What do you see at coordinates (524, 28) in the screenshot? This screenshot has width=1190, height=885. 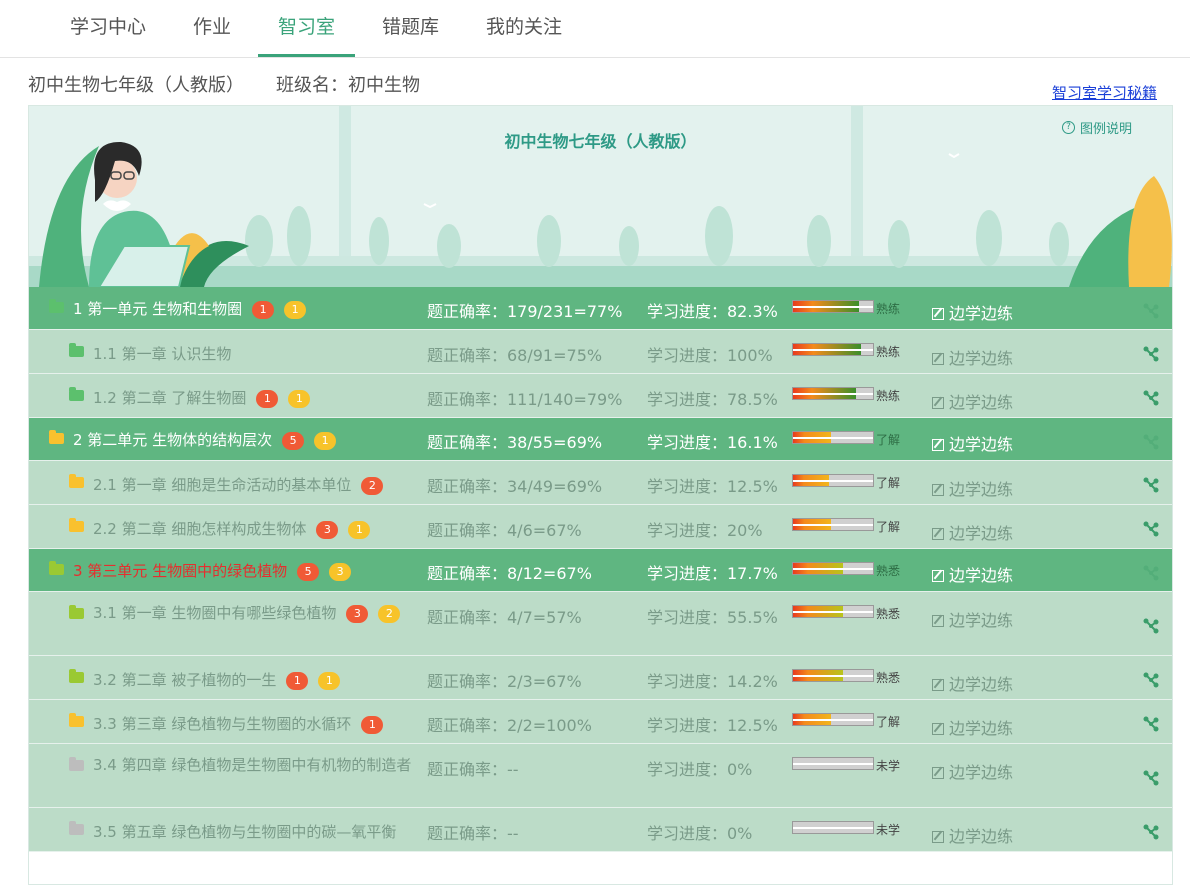 I see `tab-my-follows: 我的关注` at bounding box center [524, 28].